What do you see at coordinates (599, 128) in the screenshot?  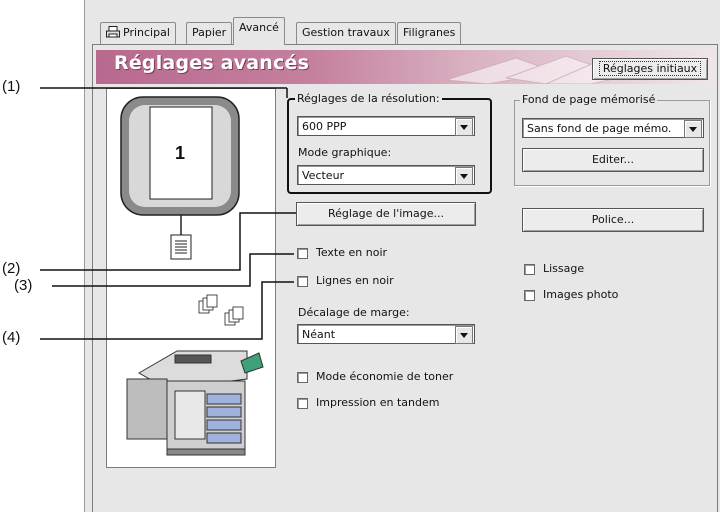 I see `overlay-value: Sans fond de page mémo.` at bounding box center [599, 128].